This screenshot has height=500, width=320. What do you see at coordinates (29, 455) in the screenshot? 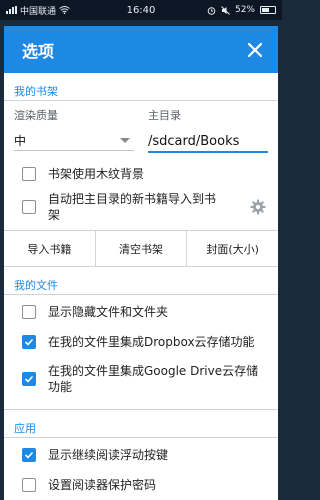
I see `float-button-checkbox` at bounding box center [29, 455].